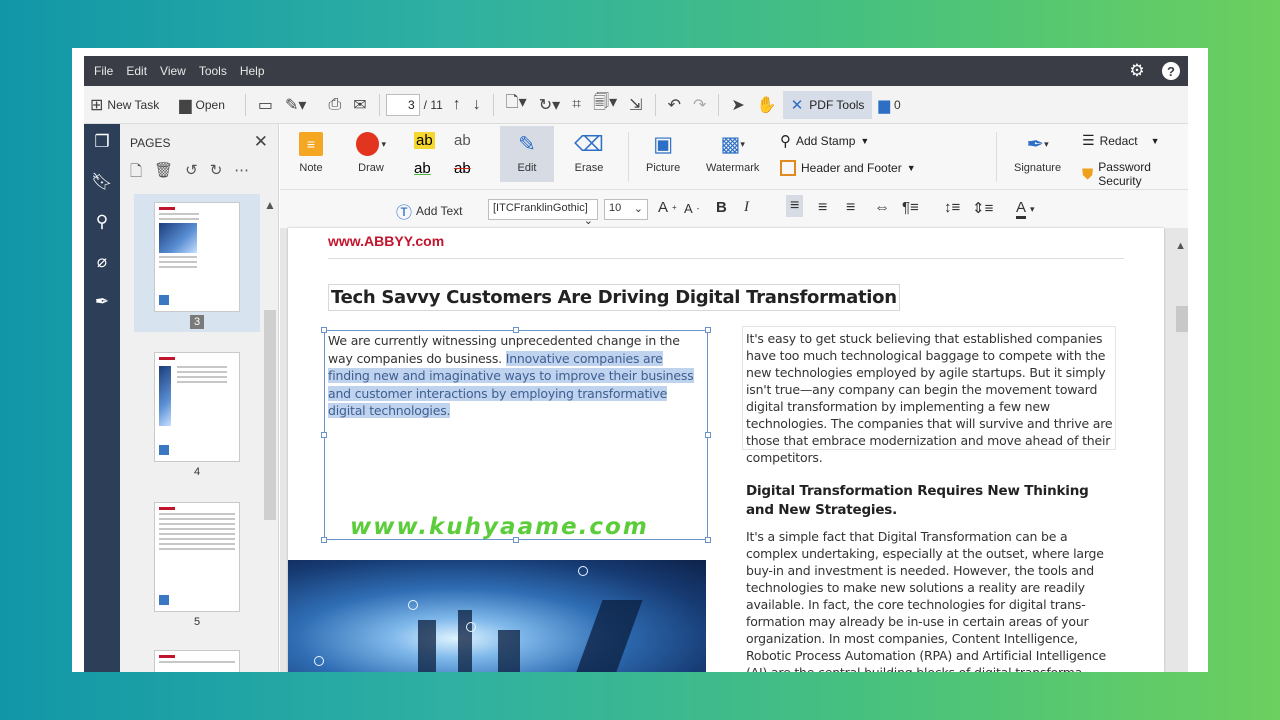  I want to click on increase-font-icon: A +, so click(667, 207).